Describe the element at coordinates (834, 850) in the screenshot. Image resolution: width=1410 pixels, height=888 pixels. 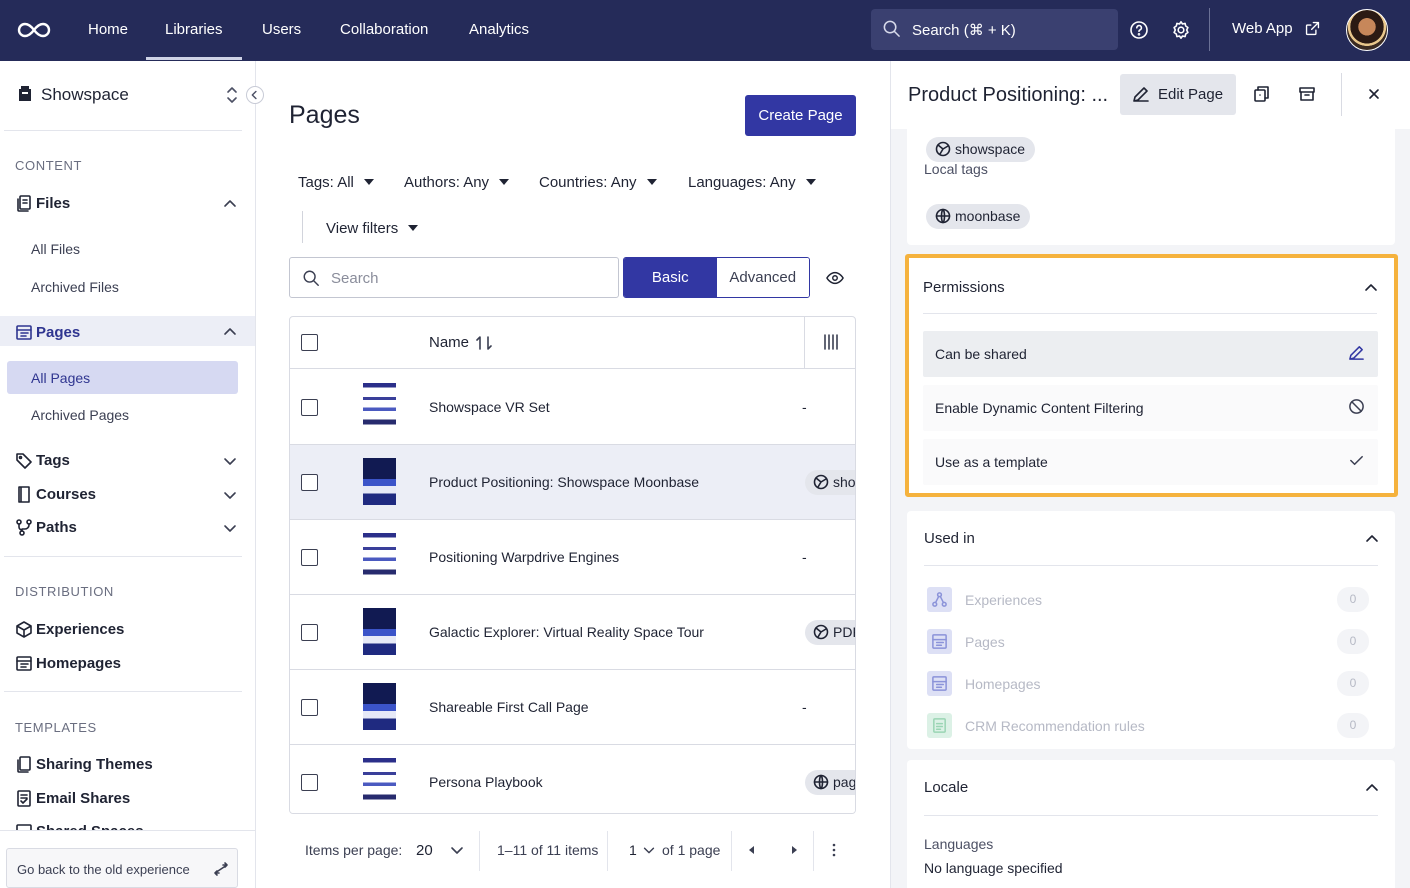
I see `more-options-icon` at that location.